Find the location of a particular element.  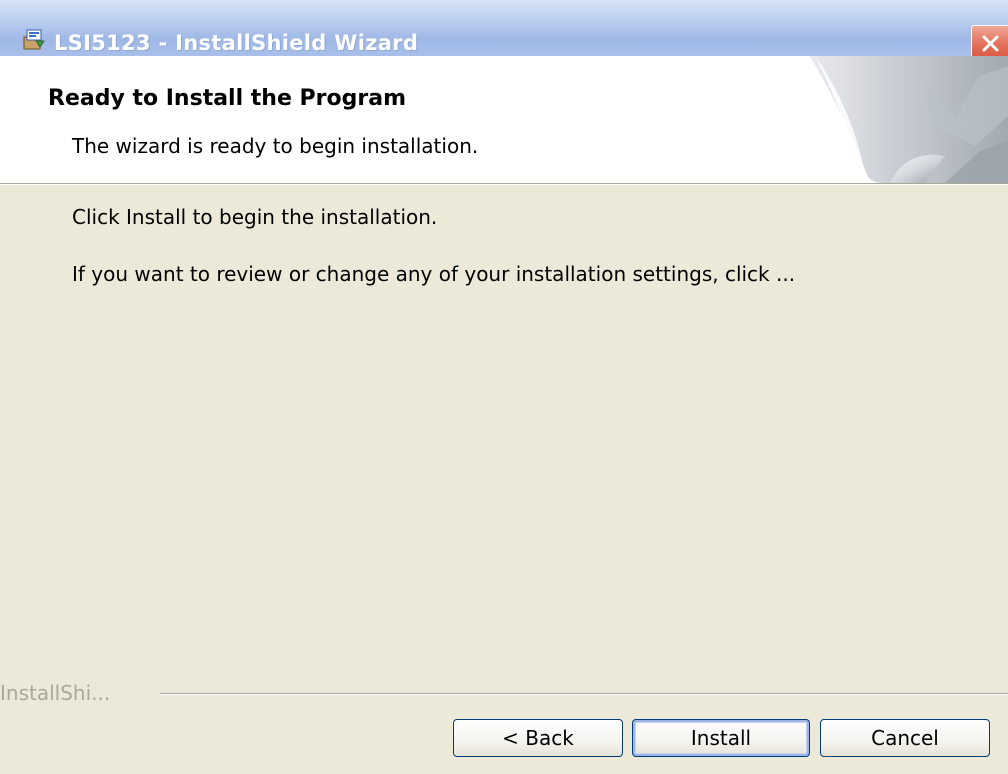

install-button: Install is located at coordinates (721, 738).